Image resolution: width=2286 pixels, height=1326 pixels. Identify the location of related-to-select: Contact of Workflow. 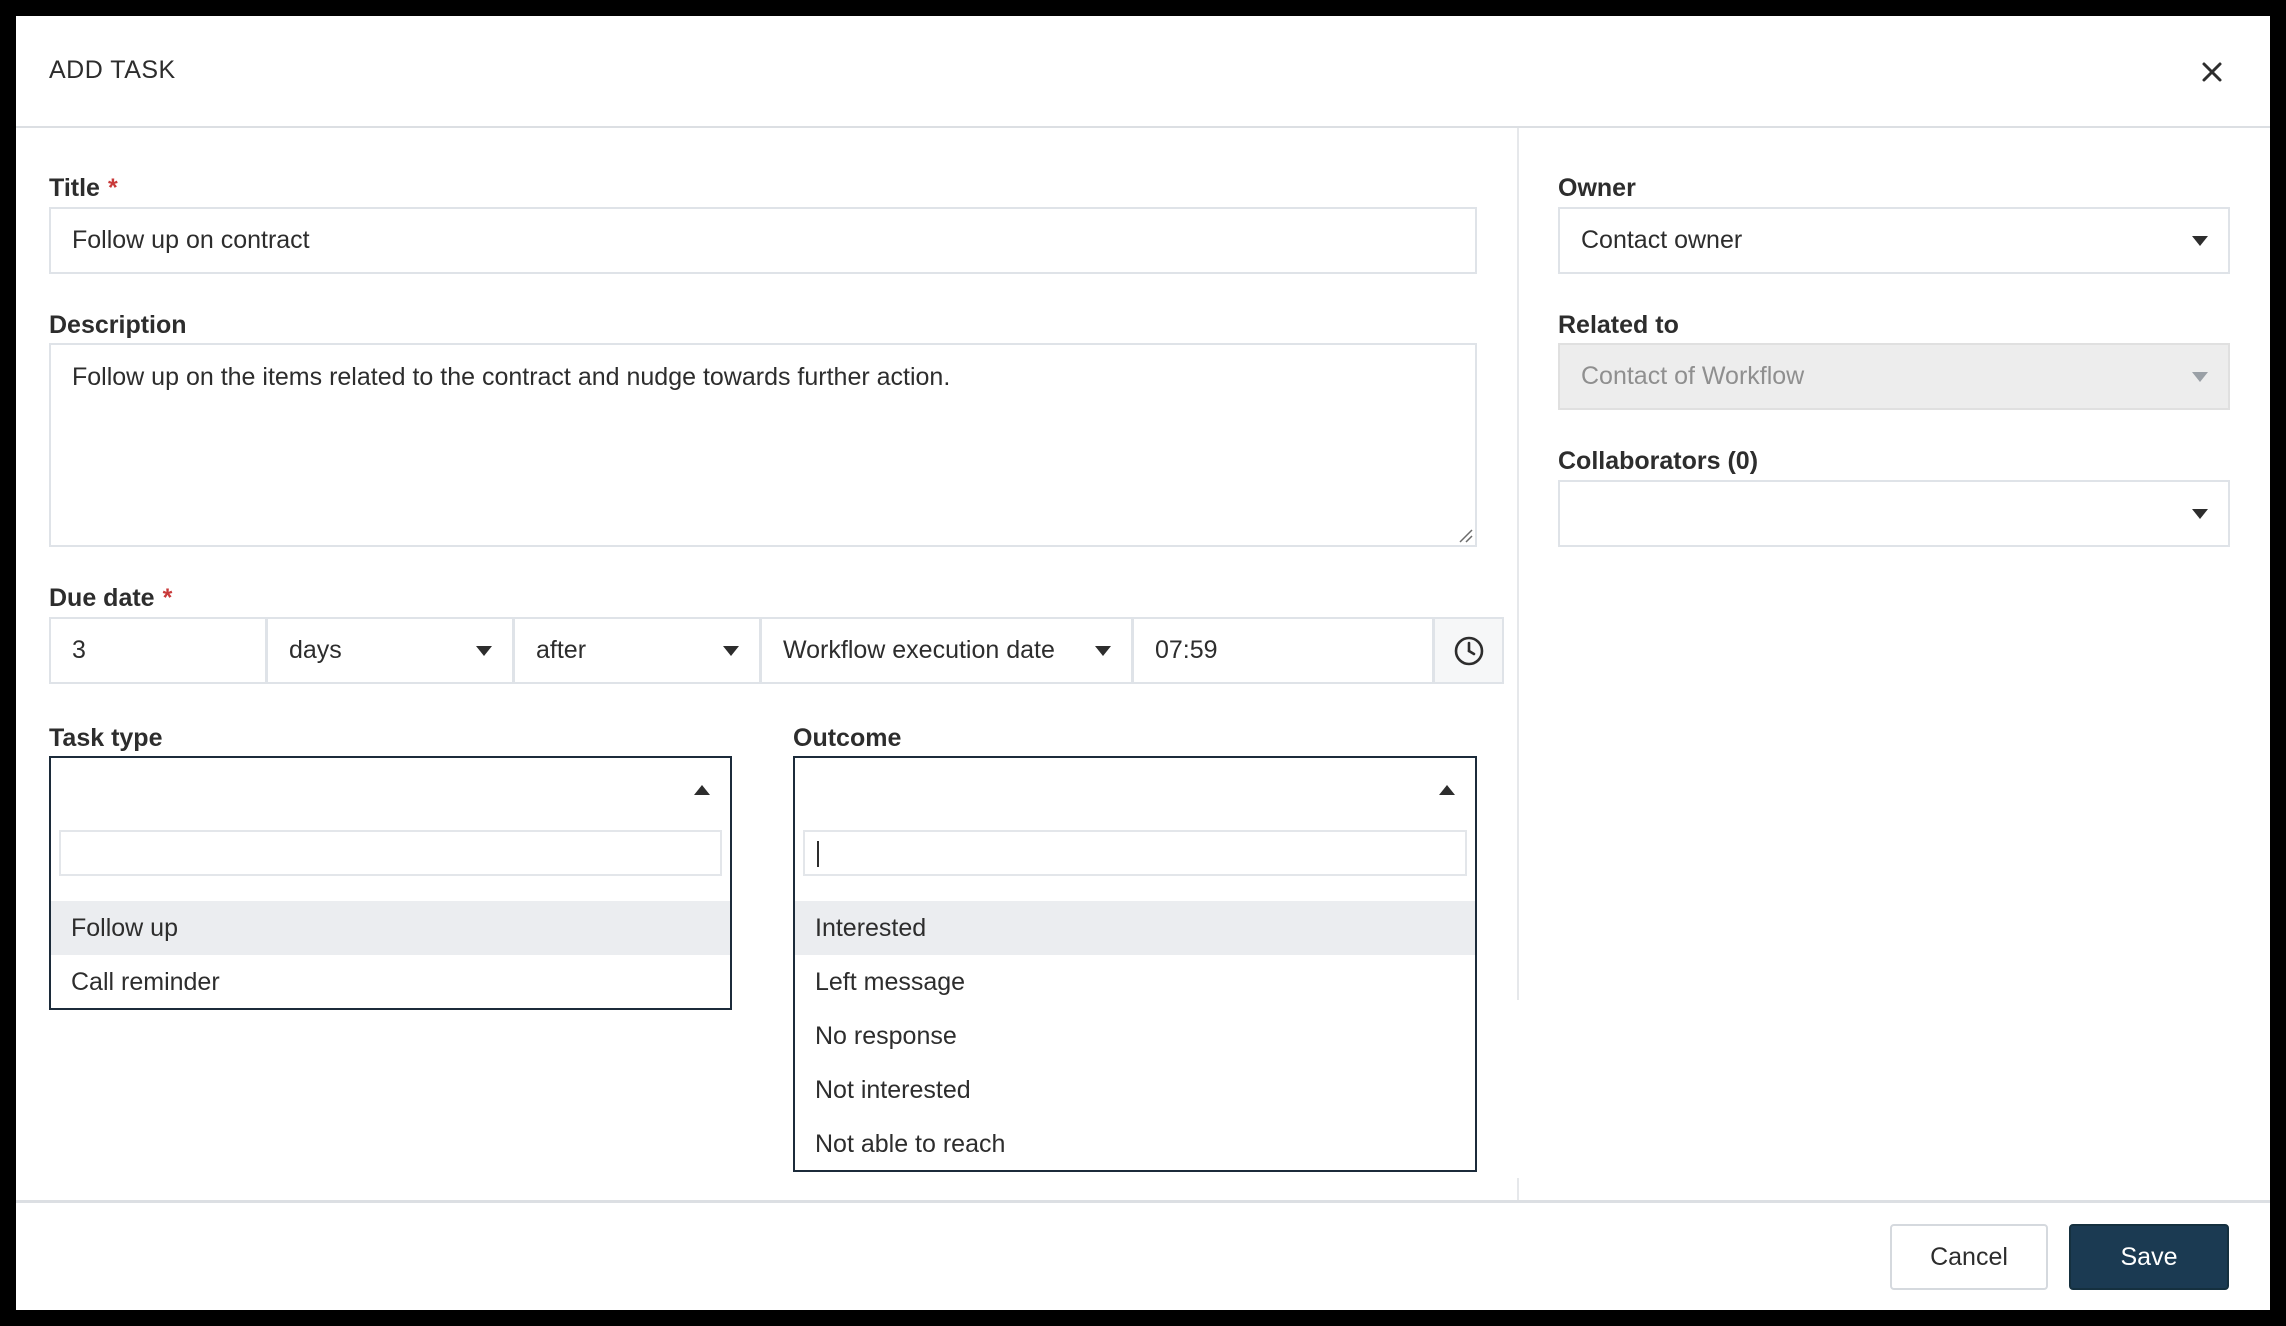
(1894, 376).